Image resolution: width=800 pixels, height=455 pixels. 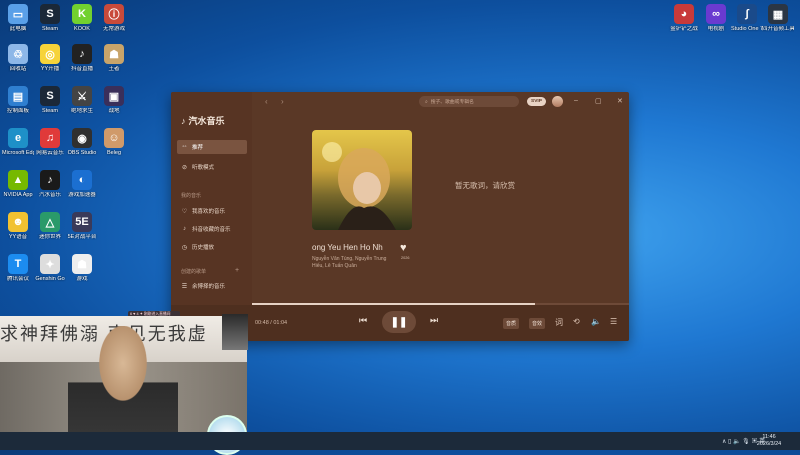 What do you see at coordinates (684, 14) in the screenshot?
I see `app-icon: ◕` at bounding box center [684, 14].